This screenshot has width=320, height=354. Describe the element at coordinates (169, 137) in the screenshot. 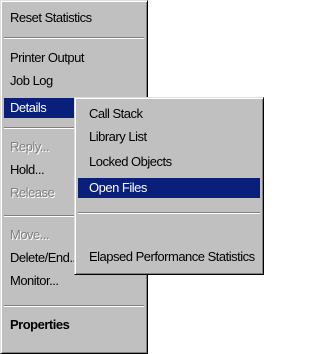

I see `submenu-item-library-list: Library List` at that location.